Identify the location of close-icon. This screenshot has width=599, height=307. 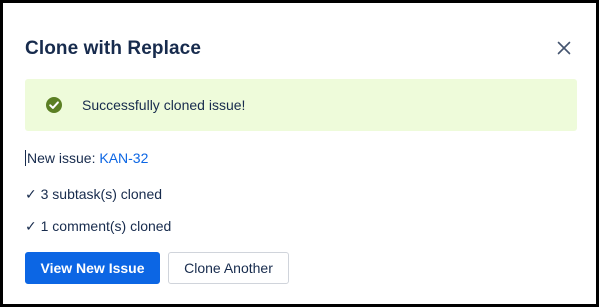
(564, 48).